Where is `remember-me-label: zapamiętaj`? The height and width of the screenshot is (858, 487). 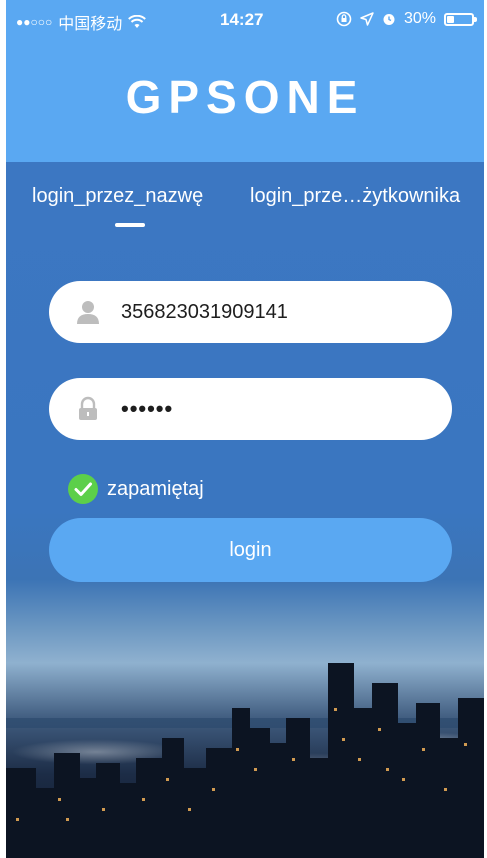
remember-me-label: zapamiętaj is located at coordinates (155, 488).